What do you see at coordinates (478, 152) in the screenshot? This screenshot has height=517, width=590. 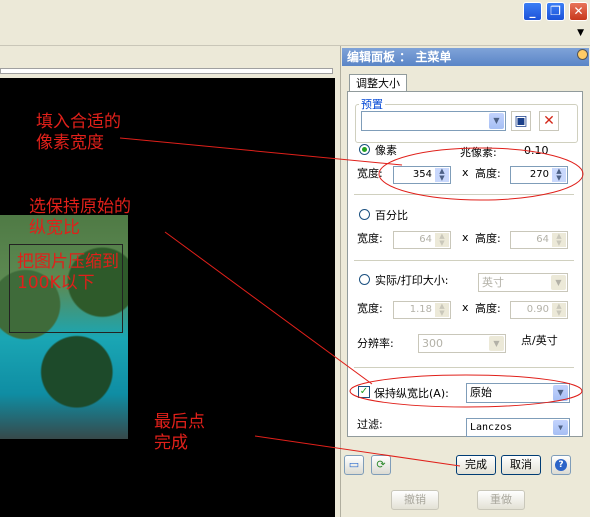 I see `megapixels-label: 兆像素:` at bounding box center [478, 152].